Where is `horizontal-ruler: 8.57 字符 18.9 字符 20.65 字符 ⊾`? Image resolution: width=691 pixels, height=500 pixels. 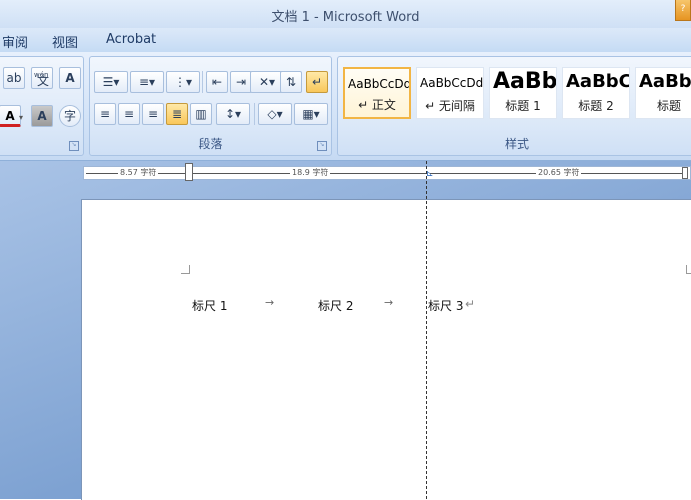
horizontal-ruler: 8.57 字符 18.9 字符 20.65 字符 ⊾ is located at coordinates (387, 172).